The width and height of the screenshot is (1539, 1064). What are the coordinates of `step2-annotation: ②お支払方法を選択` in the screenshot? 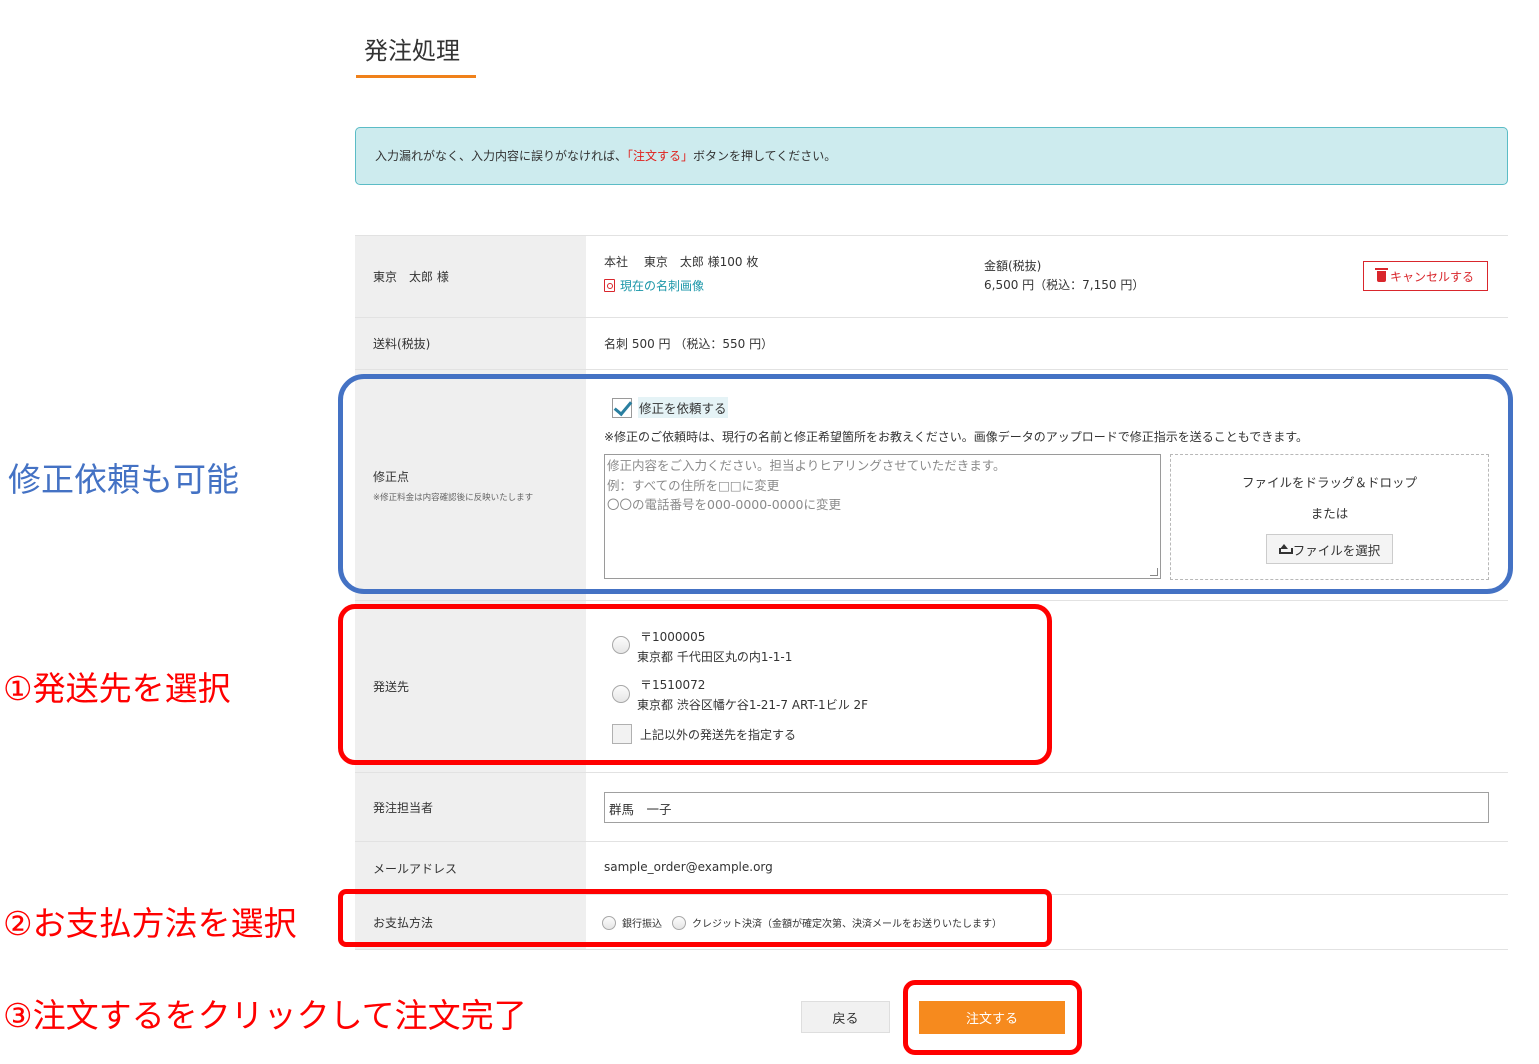 It's located at (150, 923).